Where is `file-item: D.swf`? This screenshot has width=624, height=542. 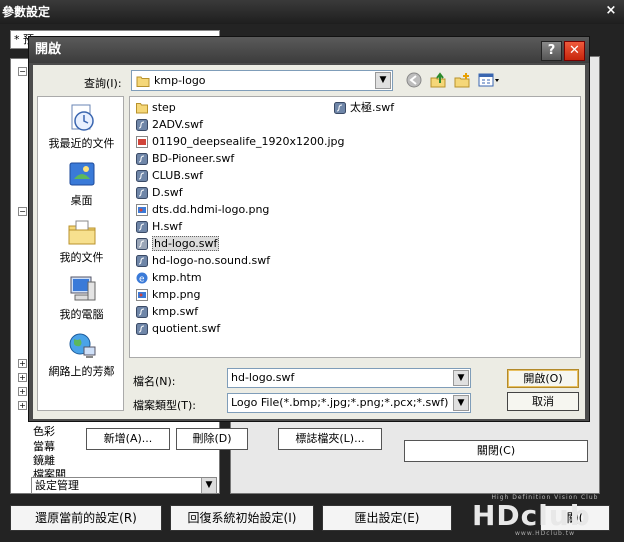 file-item: D.swf is located at coordinates (158, 193).